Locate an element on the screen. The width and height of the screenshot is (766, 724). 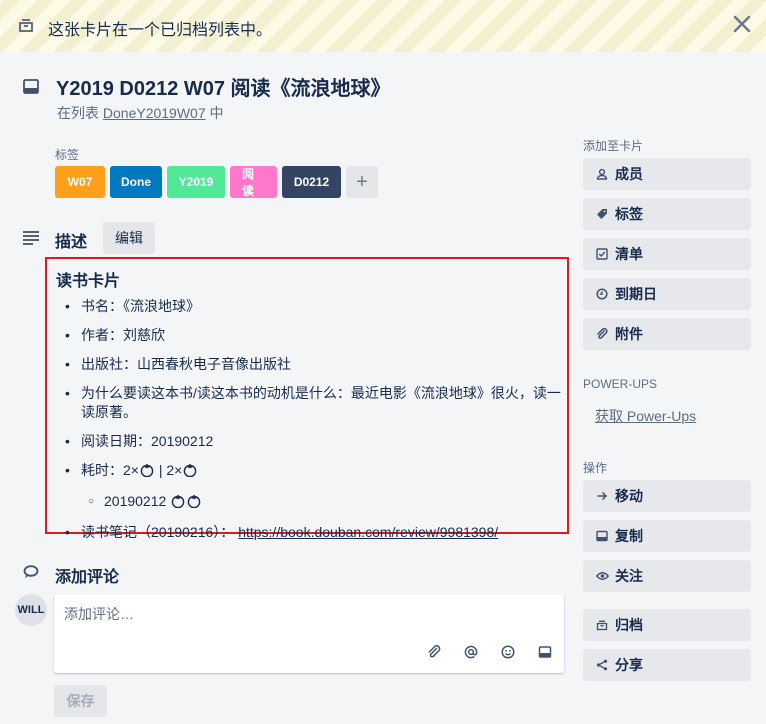
powerups-heading: POWER-UPS is located at coordinates (620, 384).